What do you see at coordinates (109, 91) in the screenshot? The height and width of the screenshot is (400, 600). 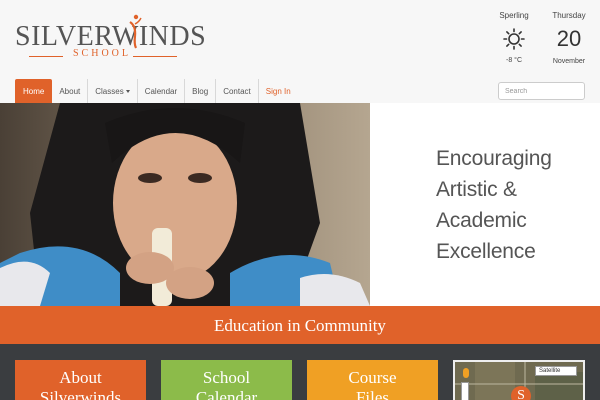 I see `nav-classes-label: Classes` at bounding box center [109, 91].